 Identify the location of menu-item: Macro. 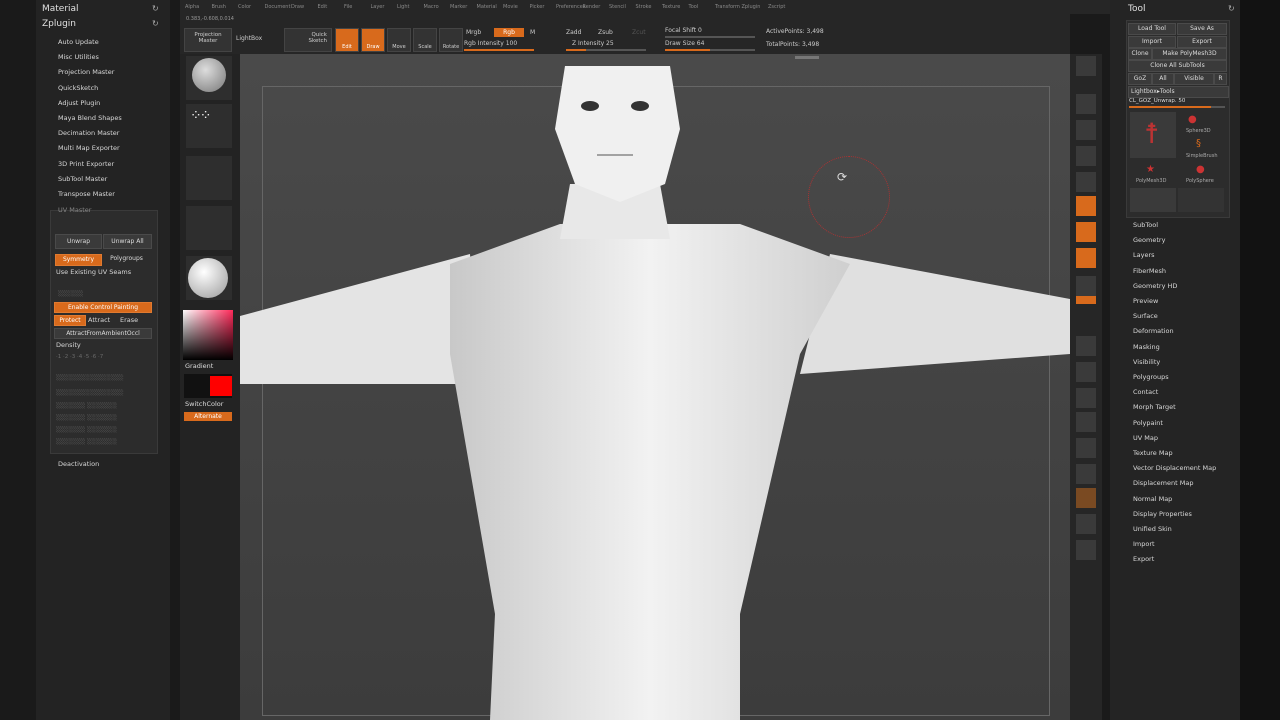
(431, 7).